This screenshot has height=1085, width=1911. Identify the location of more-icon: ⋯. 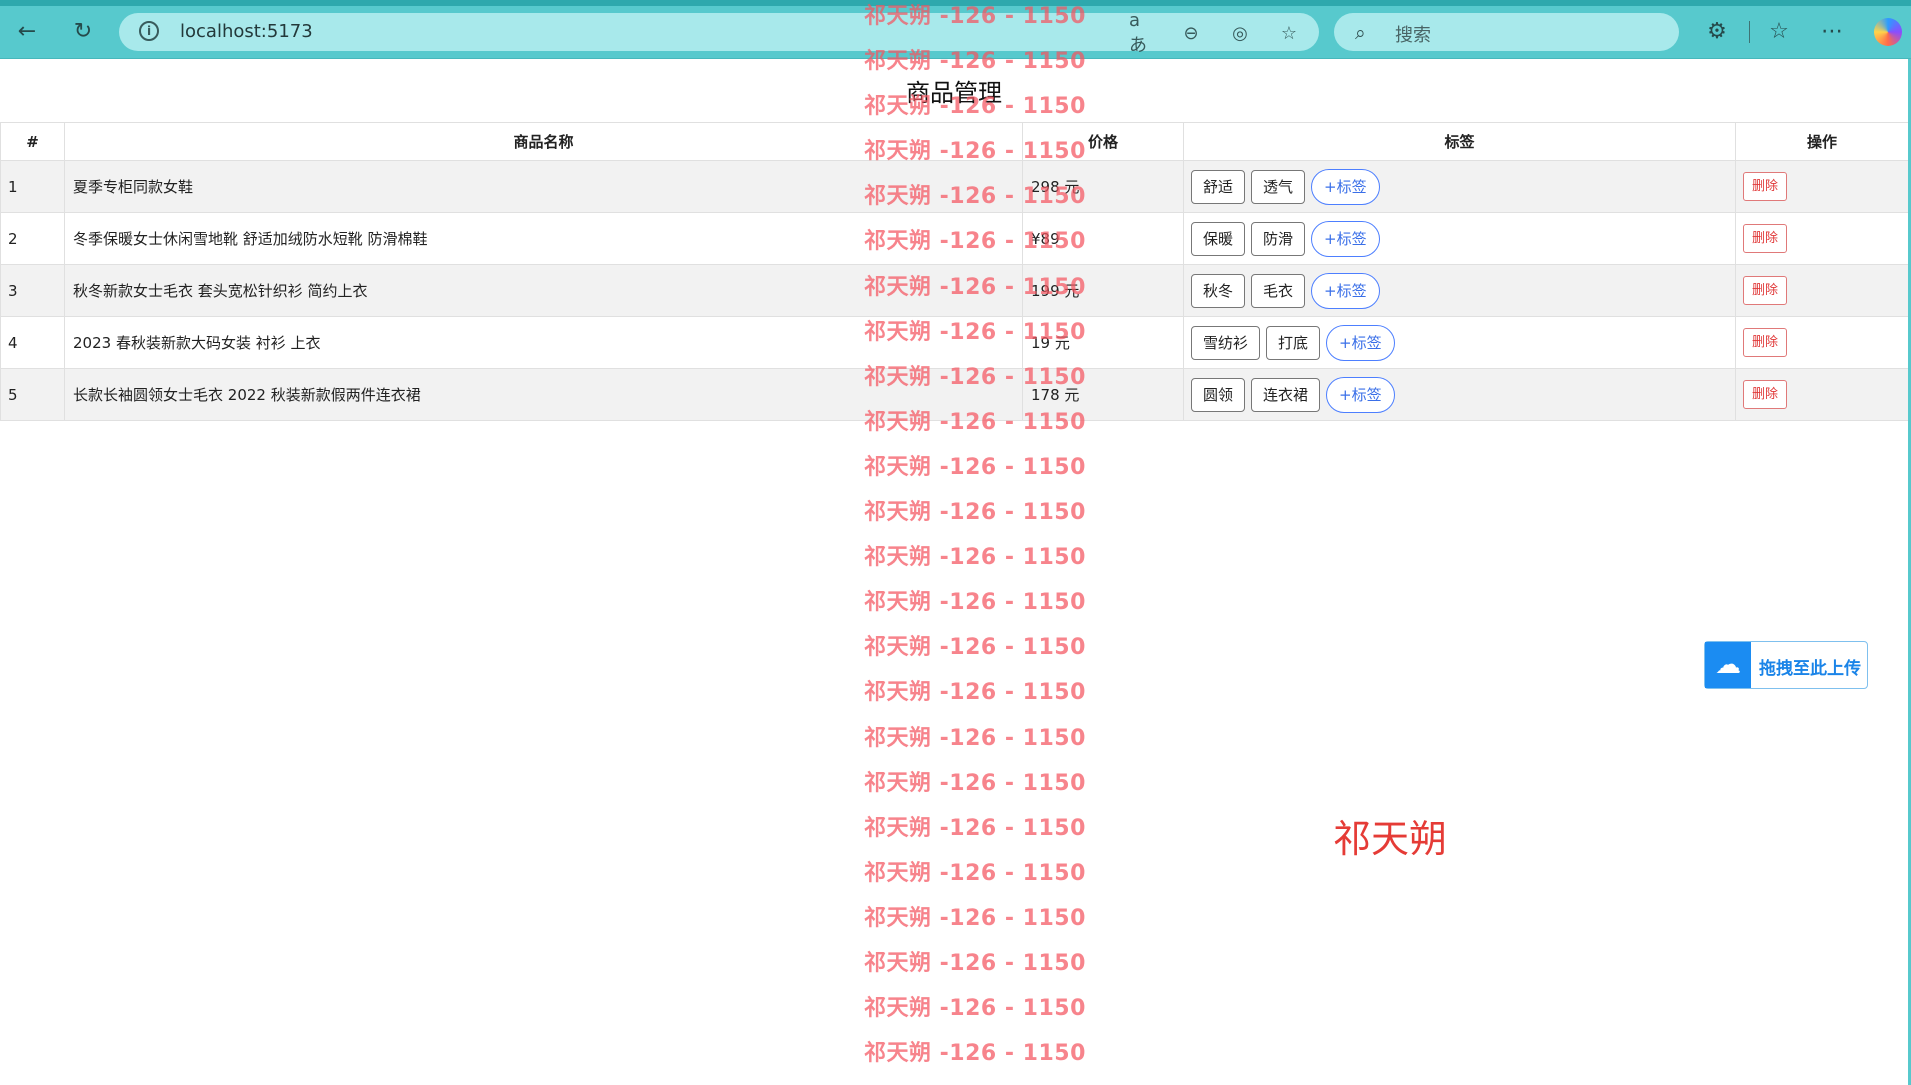
(1832, 31).